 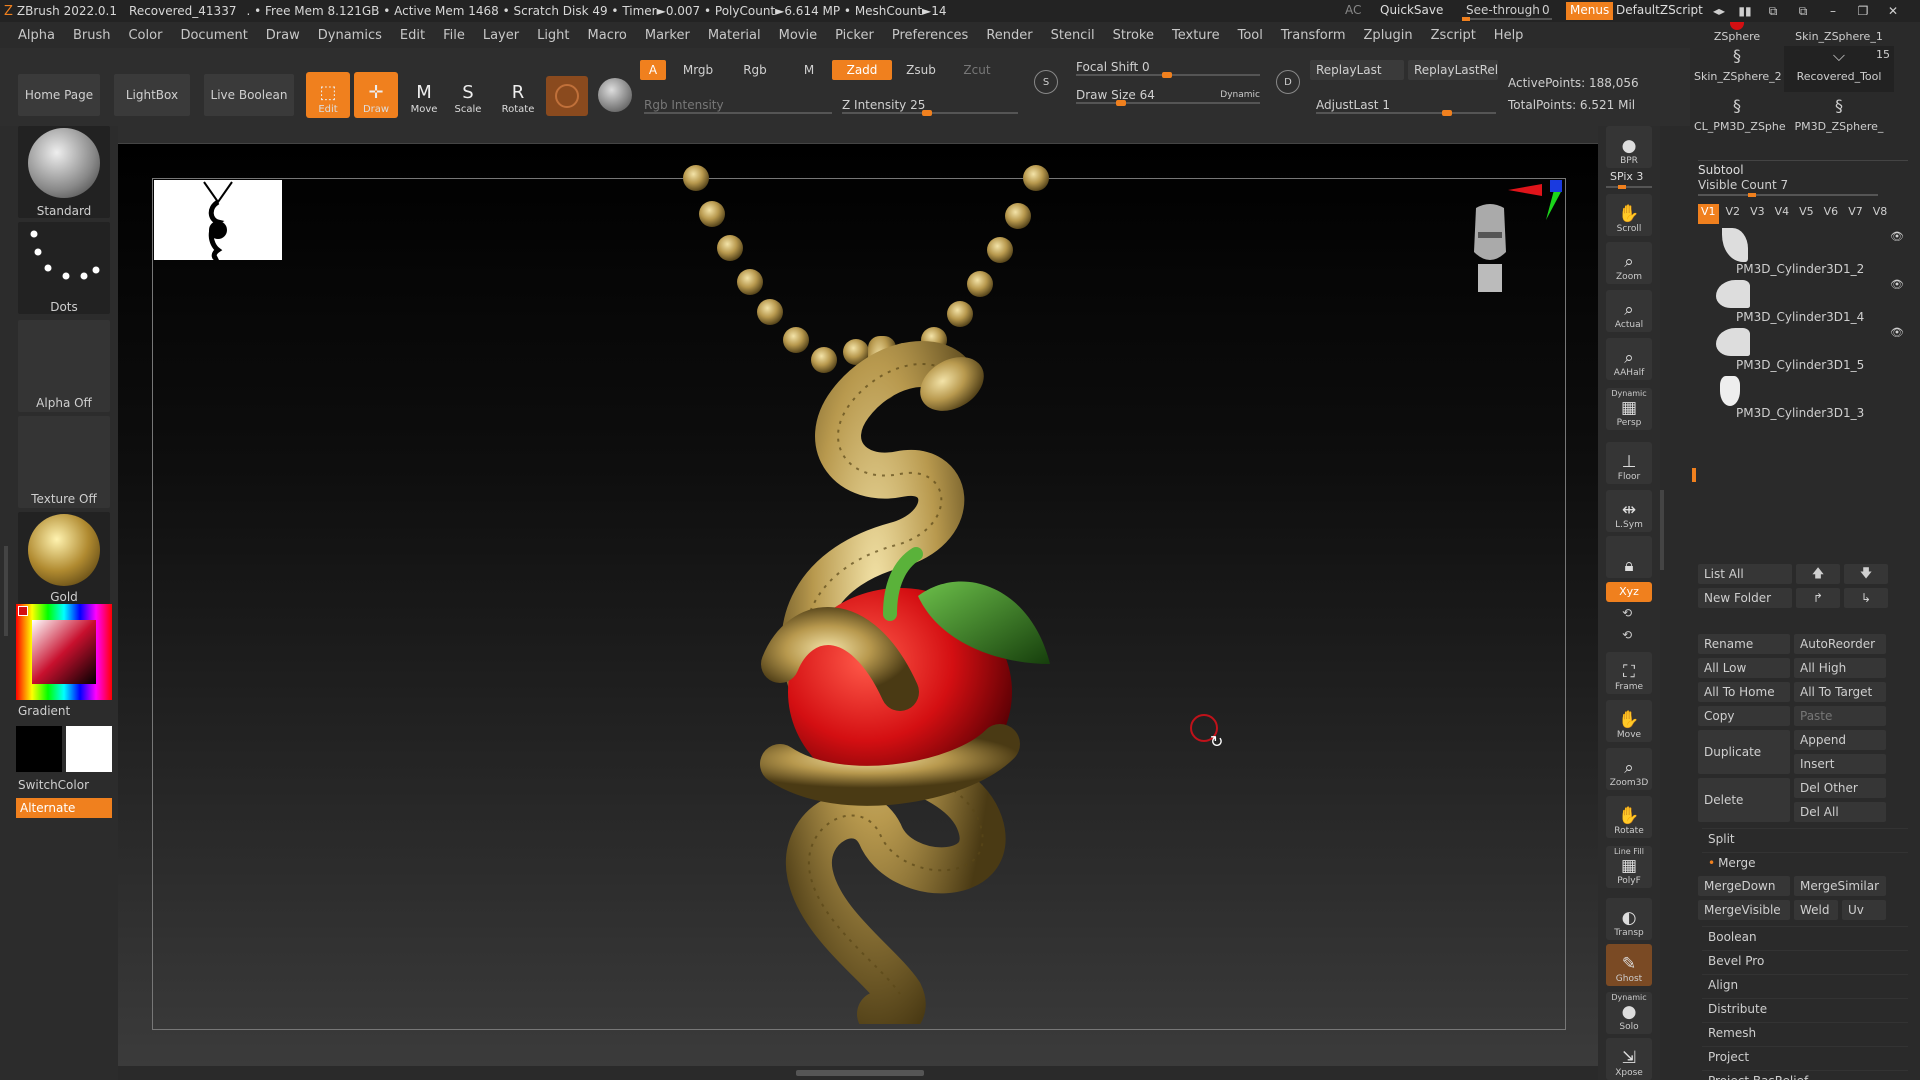 I want to click on menu-layer: Layer, so click(x=501, y=35).